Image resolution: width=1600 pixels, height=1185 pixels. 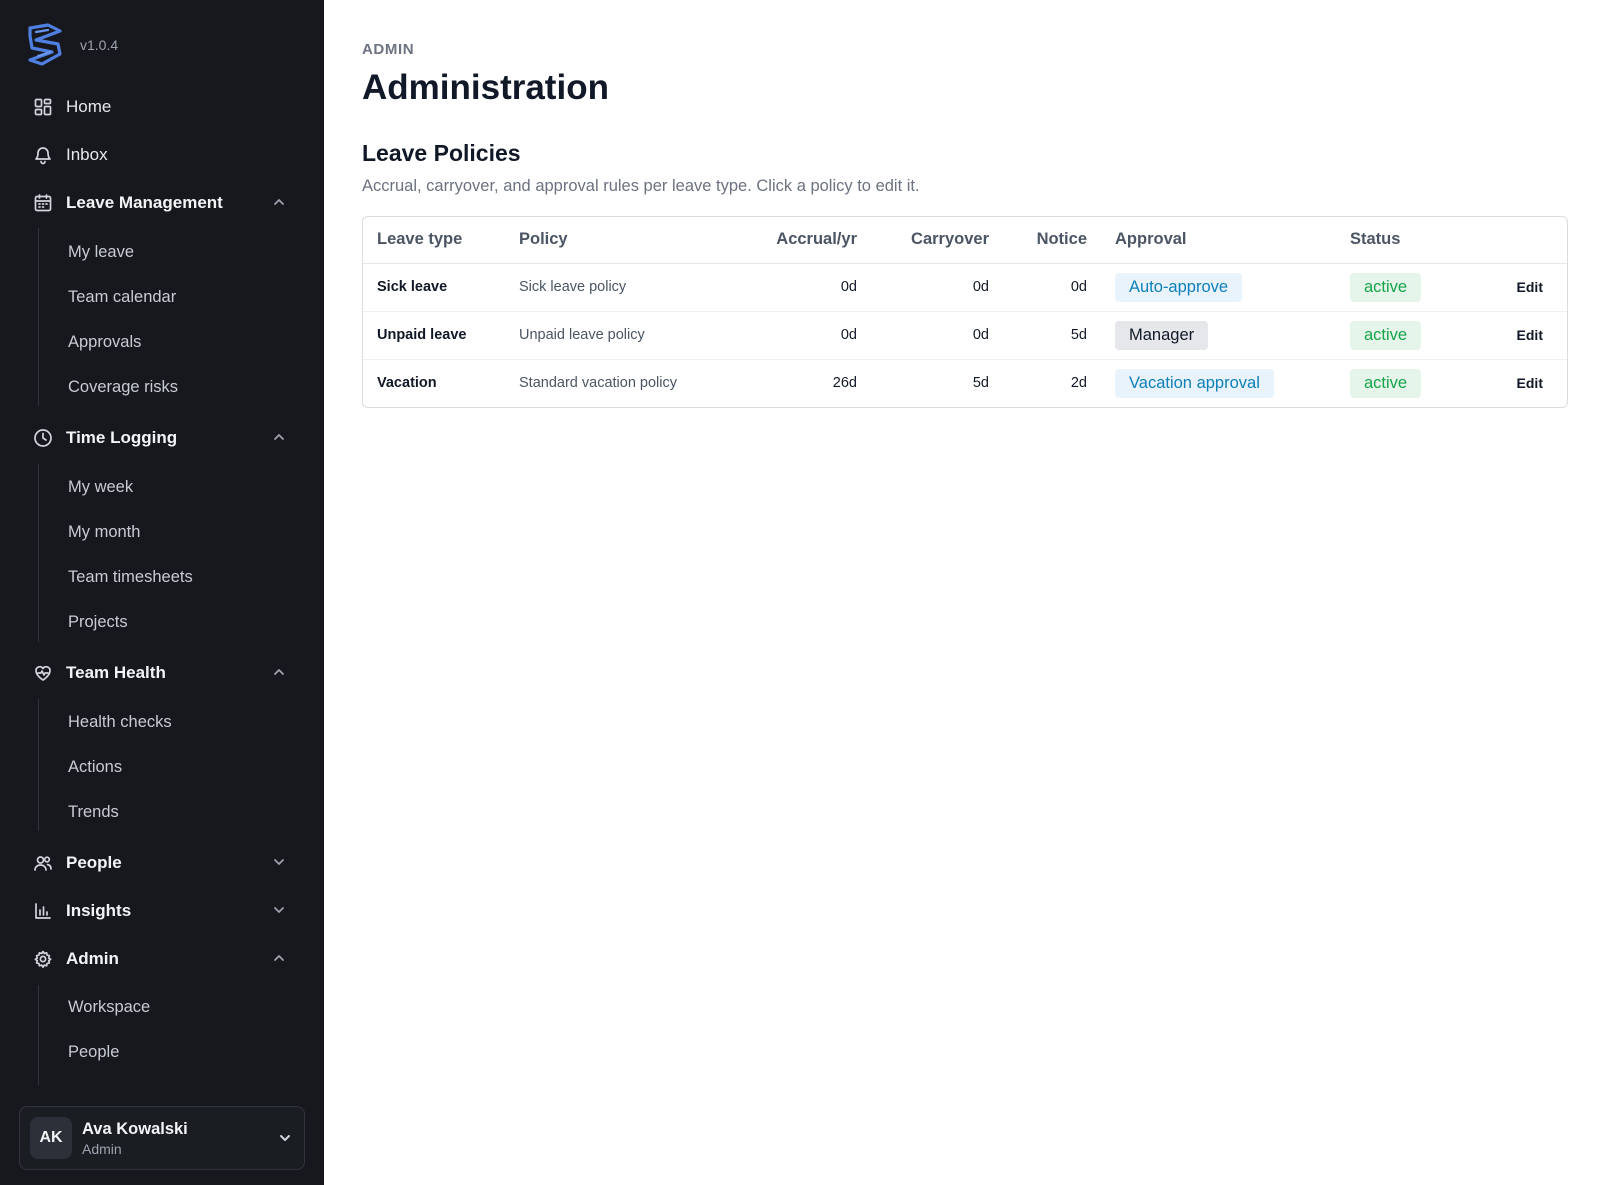 I want to click on column-header-policy: Policy, so click(x=630, y=240).